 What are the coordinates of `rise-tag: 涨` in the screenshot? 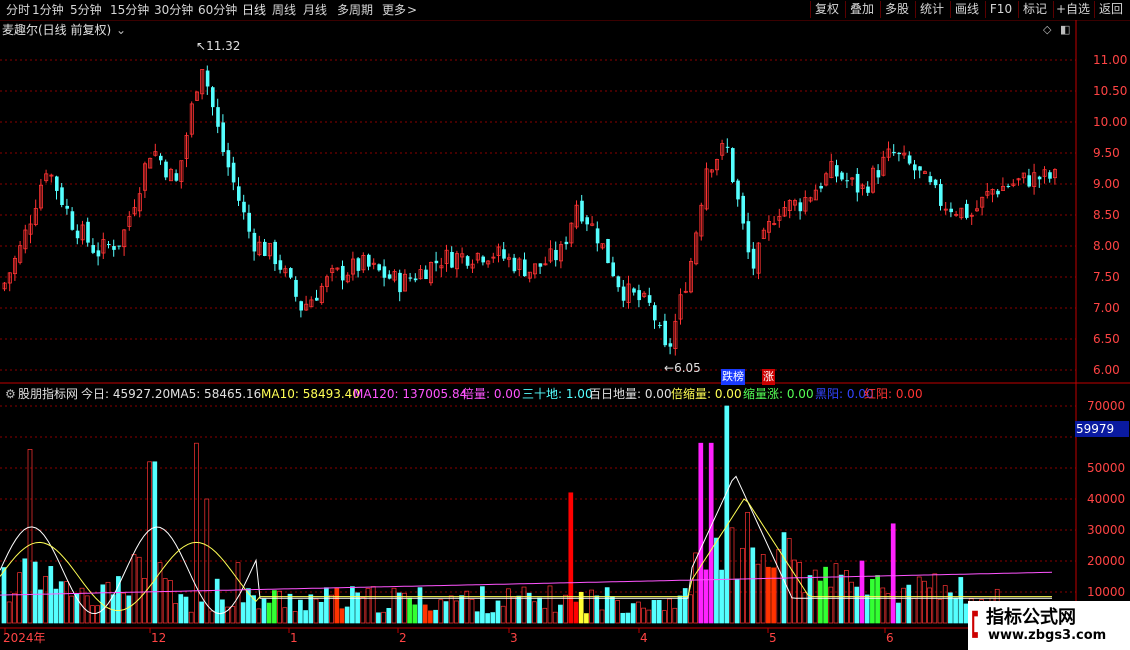 It's located at (768, 377).